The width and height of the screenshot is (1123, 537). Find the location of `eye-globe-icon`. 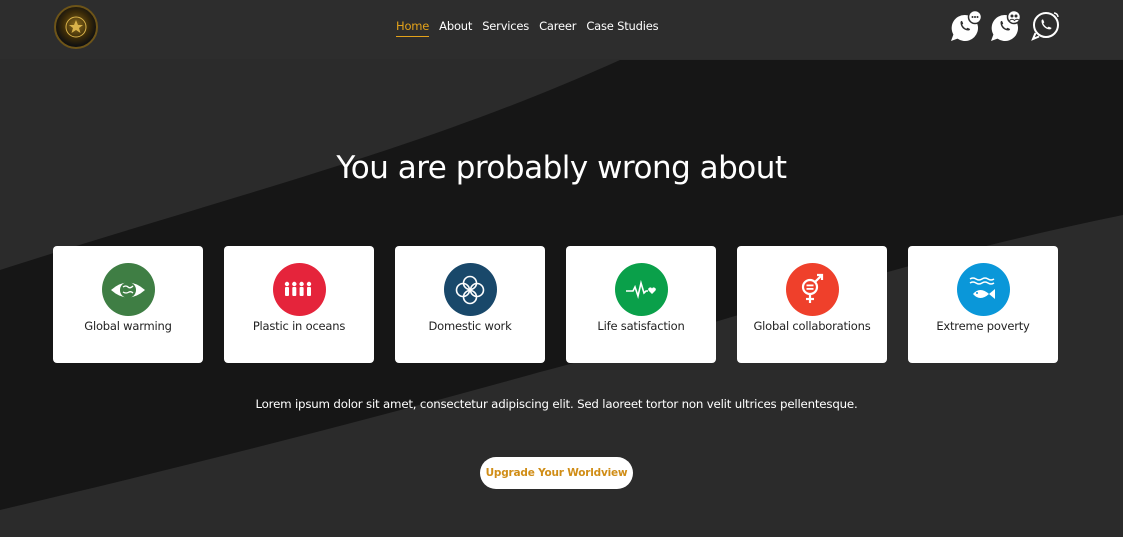

eye-globe-icon is located at coordinates (128, 289).